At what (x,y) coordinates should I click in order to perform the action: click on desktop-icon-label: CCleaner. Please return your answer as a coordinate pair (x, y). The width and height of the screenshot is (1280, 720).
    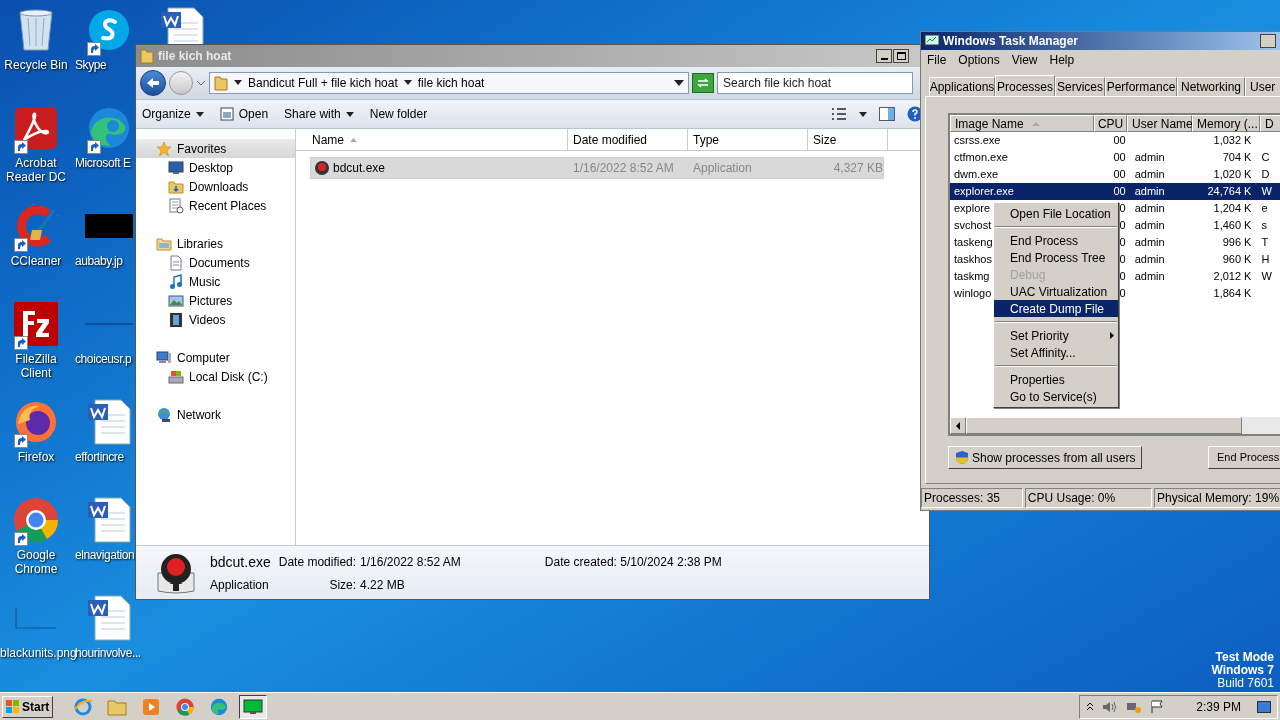
    Looking at the image, I should click on (36, 261).